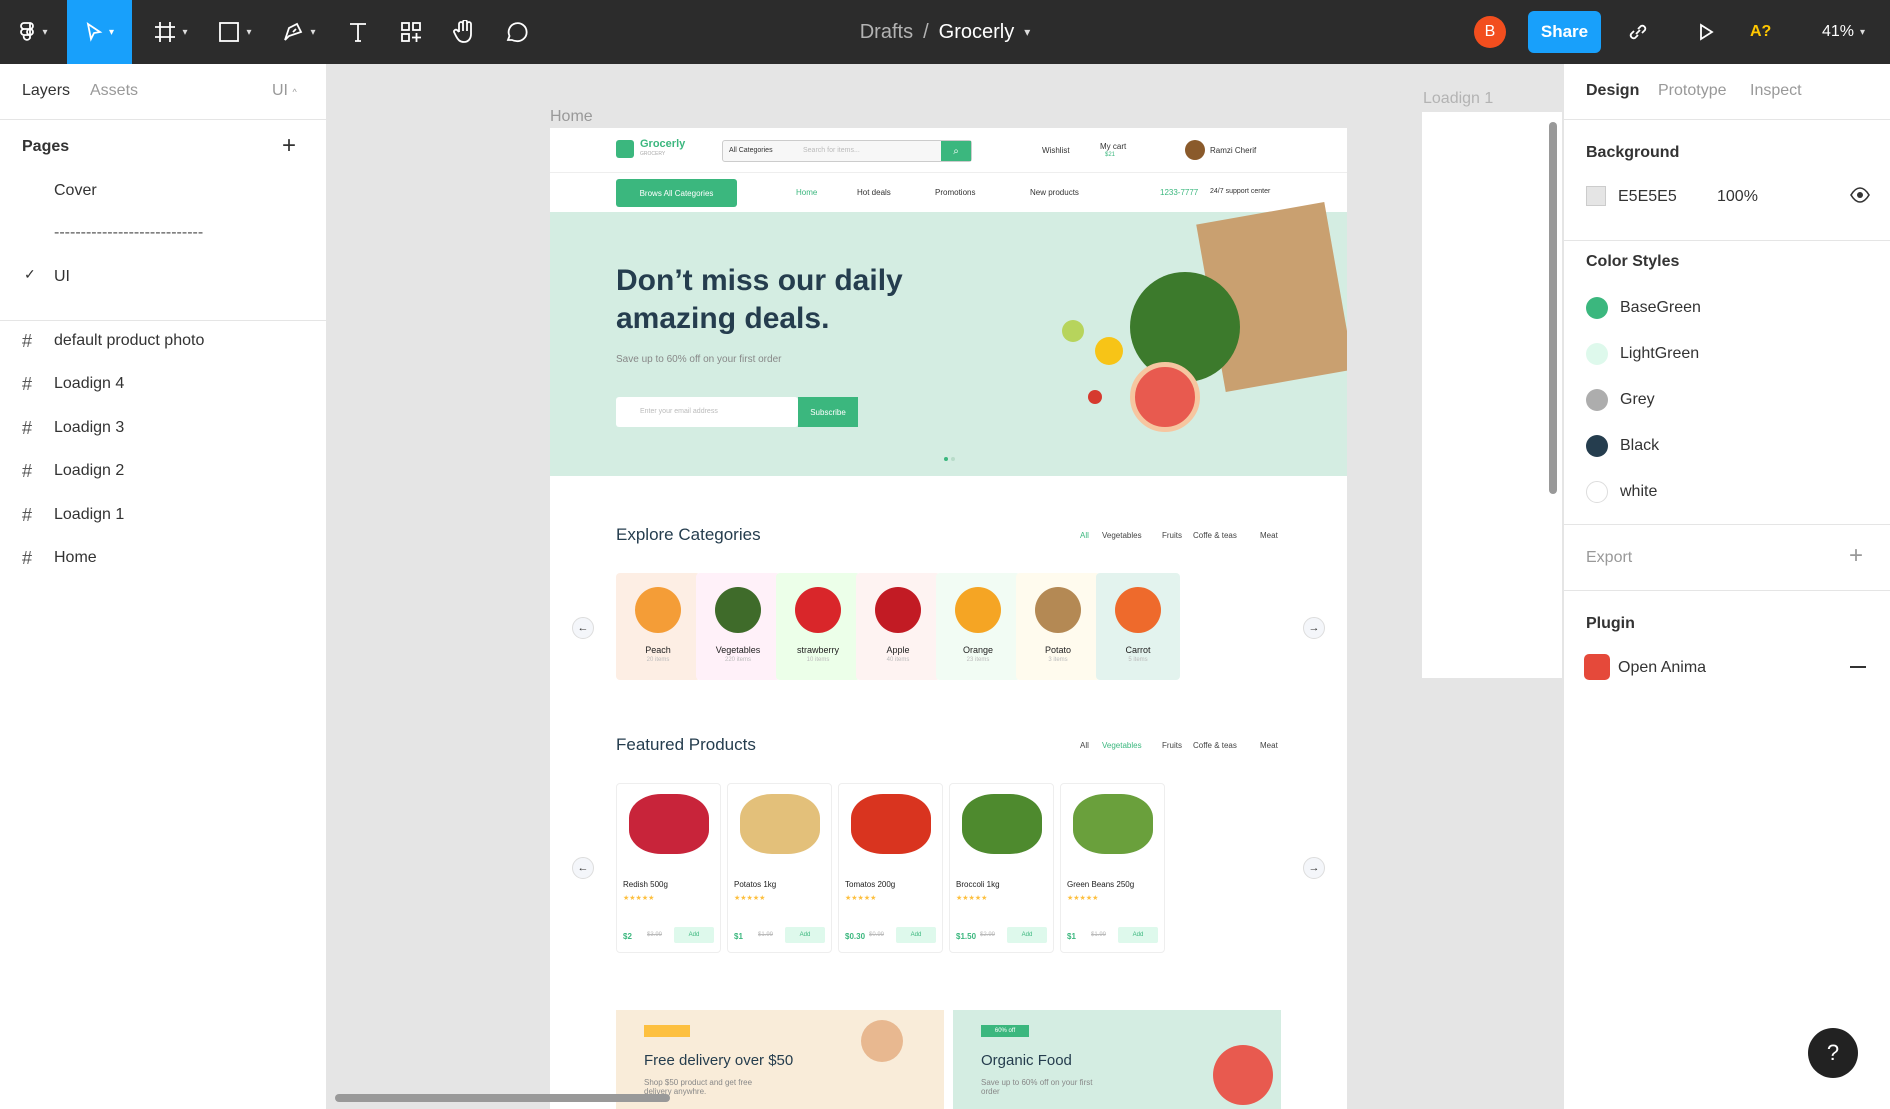 Image resolution: width=1890 pixels, height=1109 pixels. What do you see at coordinates (1760, 32) in the screenshot?
I see `accessibility-check-button: A?` at bounding box center [1760, 32].